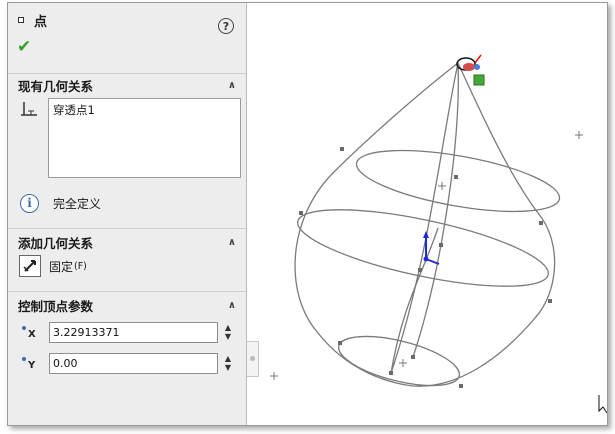  What do you see at coordinates (144, 110) in the screenshot?
I see `list-item: 穿透点1` at bounding box center [144, 110].